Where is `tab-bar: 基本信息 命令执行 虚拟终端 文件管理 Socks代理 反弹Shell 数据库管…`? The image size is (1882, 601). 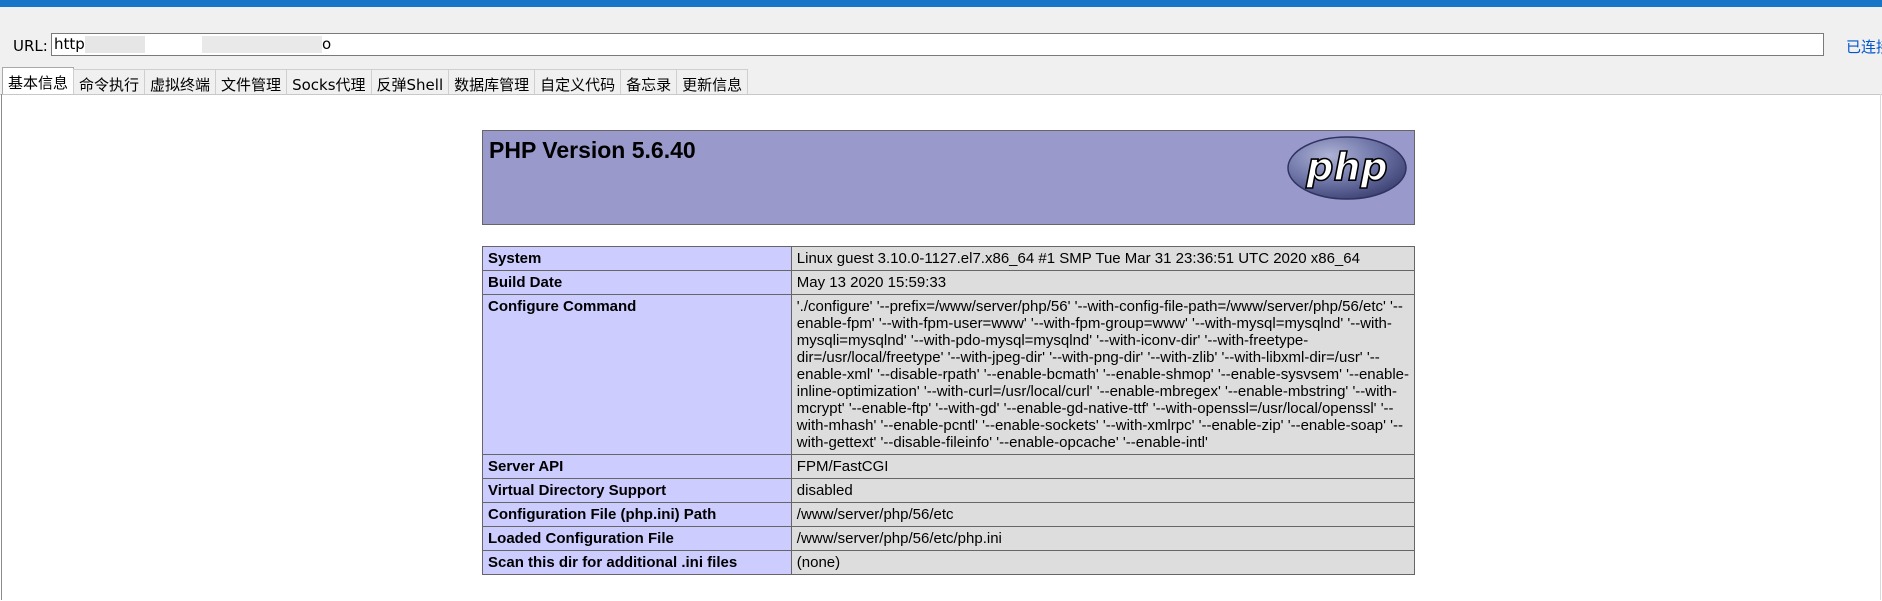
tab-bar: 基本信息 命令执行 虚拟终端 文件管理 Socks代理 反弹Shell 数据库管… is located at coordinates (375, 82).